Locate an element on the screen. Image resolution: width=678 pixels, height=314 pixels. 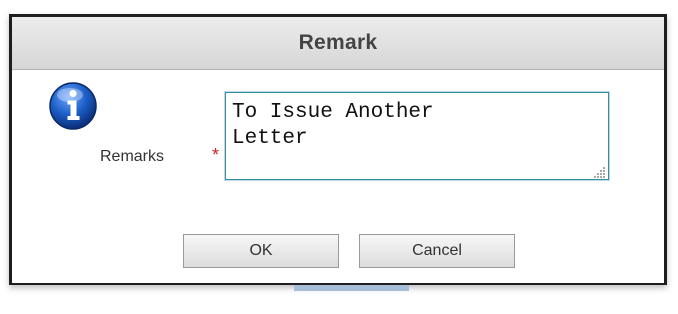
remarks-label: Remarks is located at coordinates (132, 156).